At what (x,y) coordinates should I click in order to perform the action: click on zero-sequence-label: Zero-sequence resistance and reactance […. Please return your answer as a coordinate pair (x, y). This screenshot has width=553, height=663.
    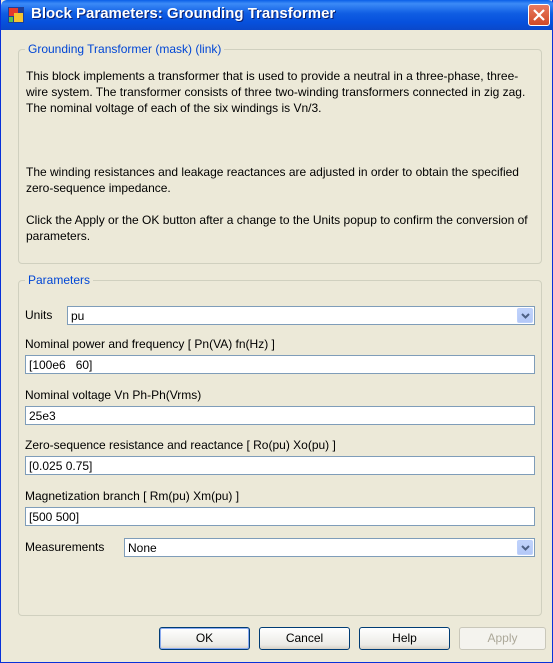
    Looking at the image, I should click on (180, 445).